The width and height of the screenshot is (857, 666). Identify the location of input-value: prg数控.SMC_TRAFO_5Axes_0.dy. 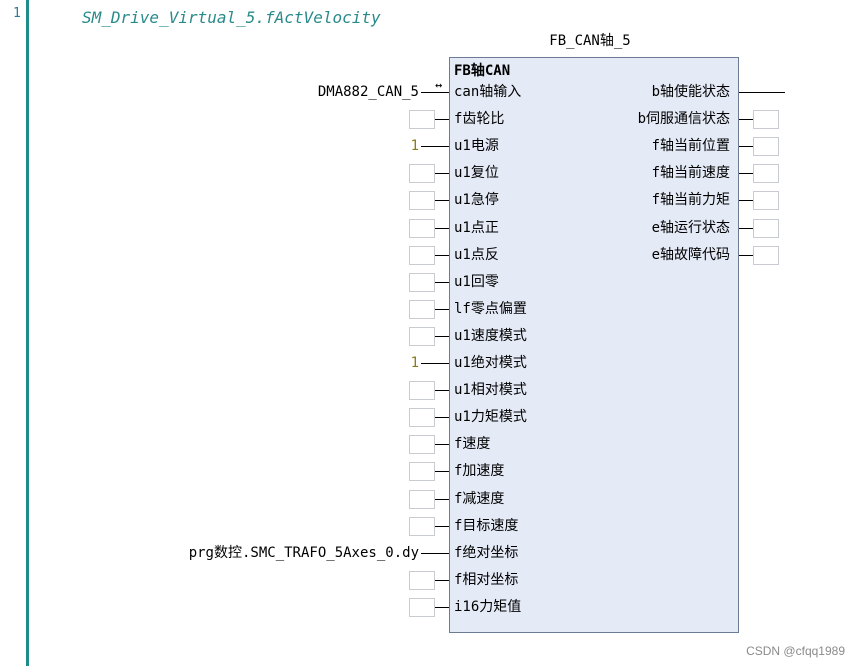
(304, 553).